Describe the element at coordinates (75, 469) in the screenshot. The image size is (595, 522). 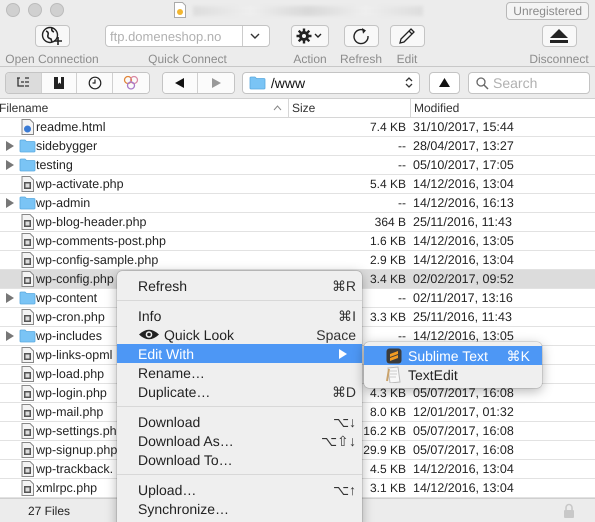
I see `file-name: wp-trackback.` at that location.